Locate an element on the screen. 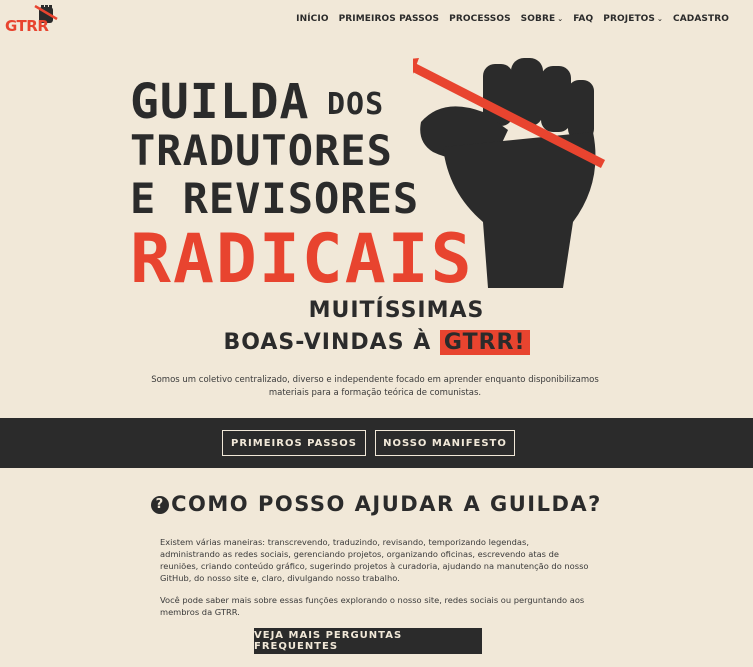 This screenshot has width=753, height=667. gtrr-logo: GTRR is located at coordinates (34, 20).